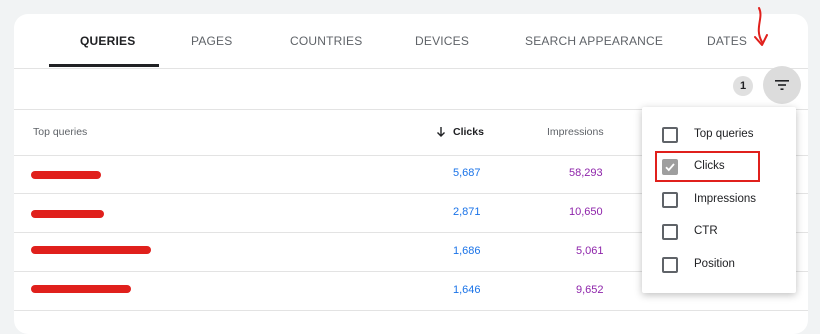 This screenshot has width=820, height=334. I want to click on active-tab-indicator, so click(104, 65).